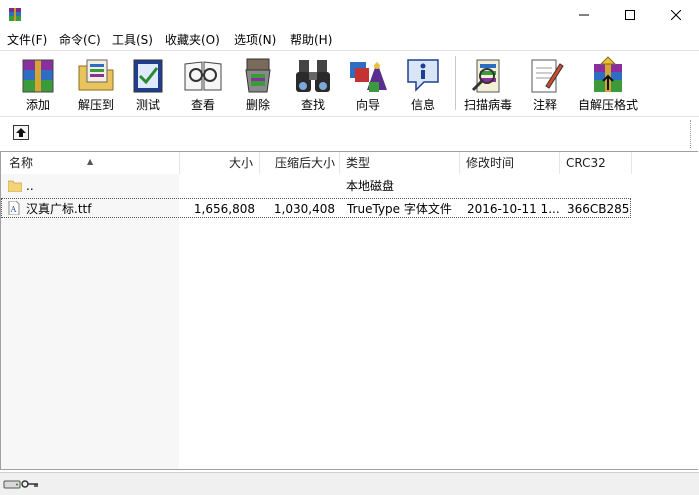  Describe the element at coordinates (59, 209) in the screenshot. I see `file-name: 汉真广标.ttf` at that location.